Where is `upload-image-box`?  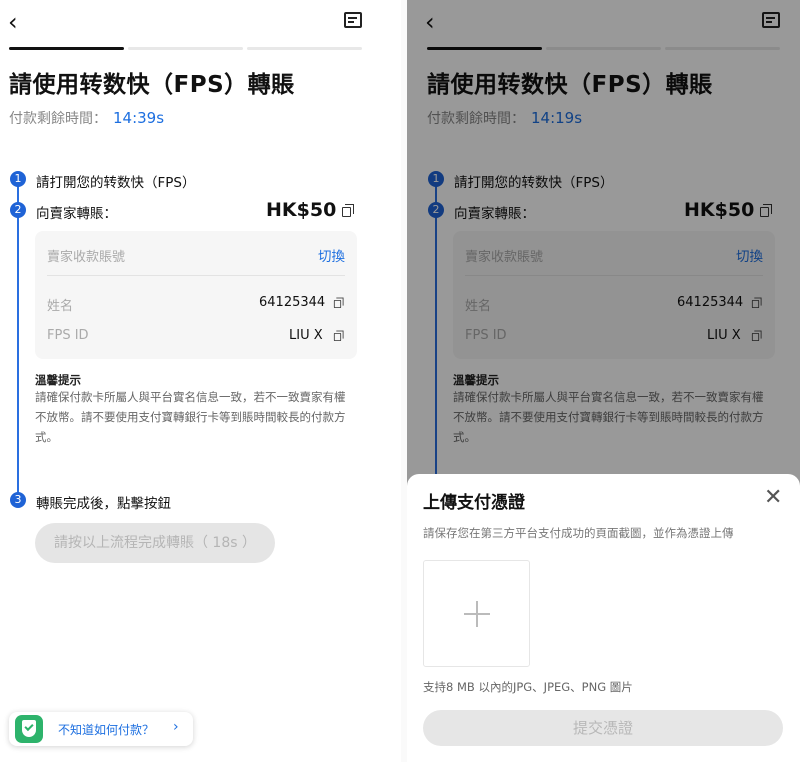
upload-image-box is located at coordinates (476, 613).